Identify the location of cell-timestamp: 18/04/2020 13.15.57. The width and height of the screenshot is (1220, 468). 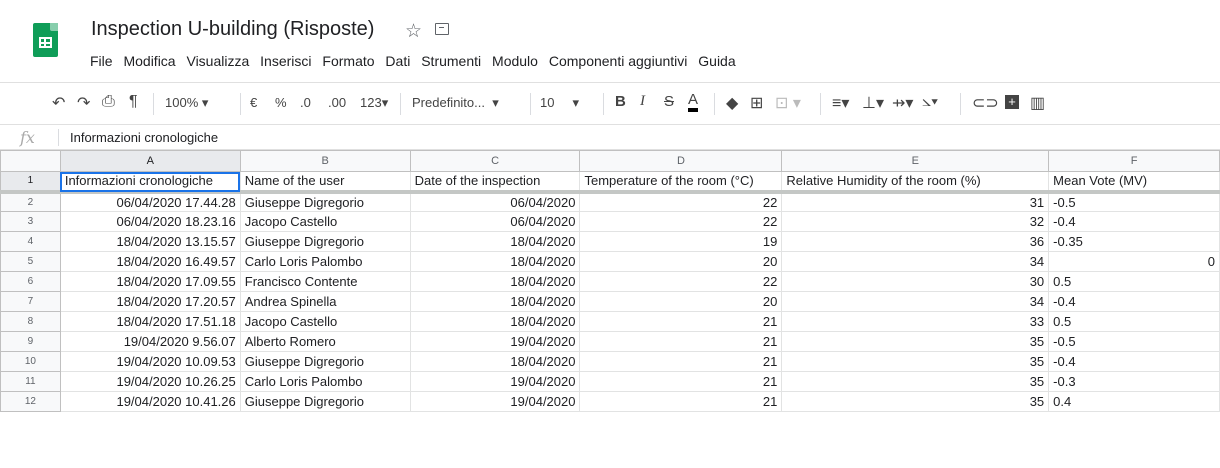
(150, 241).